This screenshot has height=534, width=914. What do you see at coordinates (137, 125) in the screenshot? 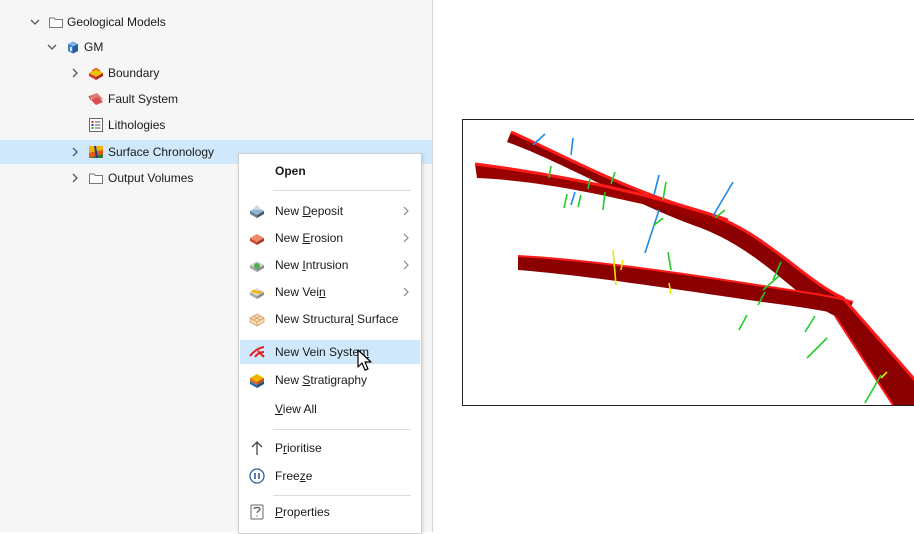
I see `tree-item-label: Lithologies` at bounding box center [137, 125].